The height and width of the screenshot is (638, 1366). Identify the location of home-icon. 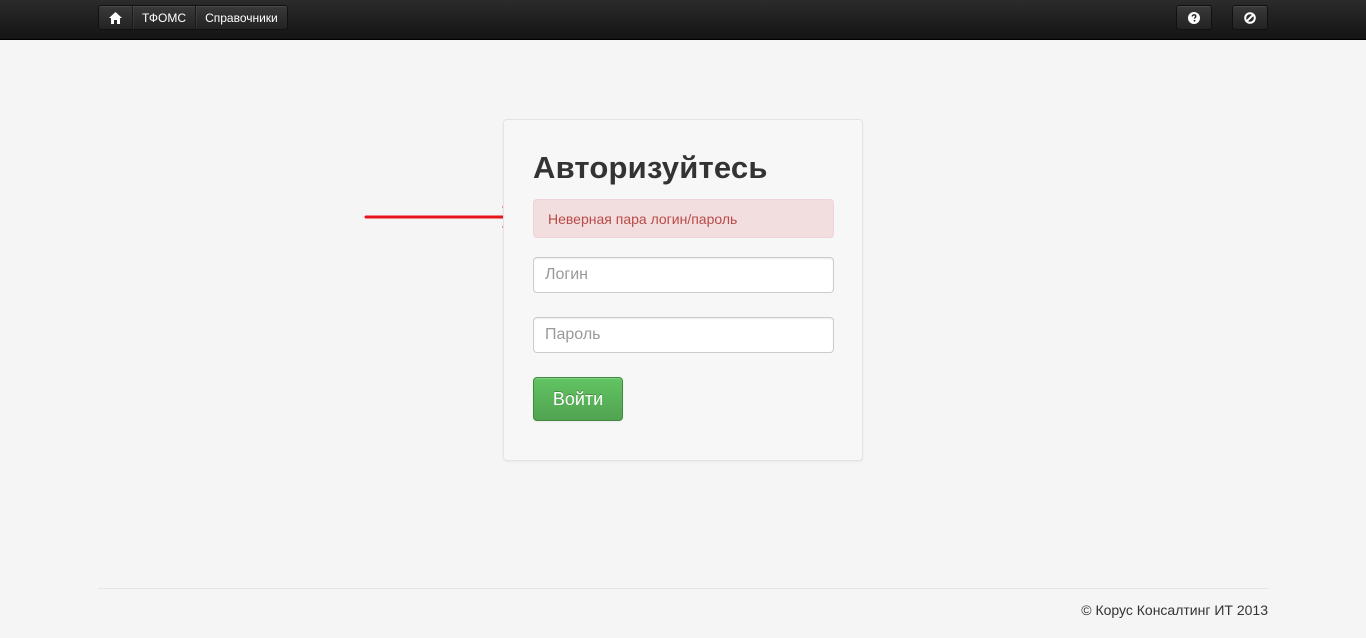
(115, 17).